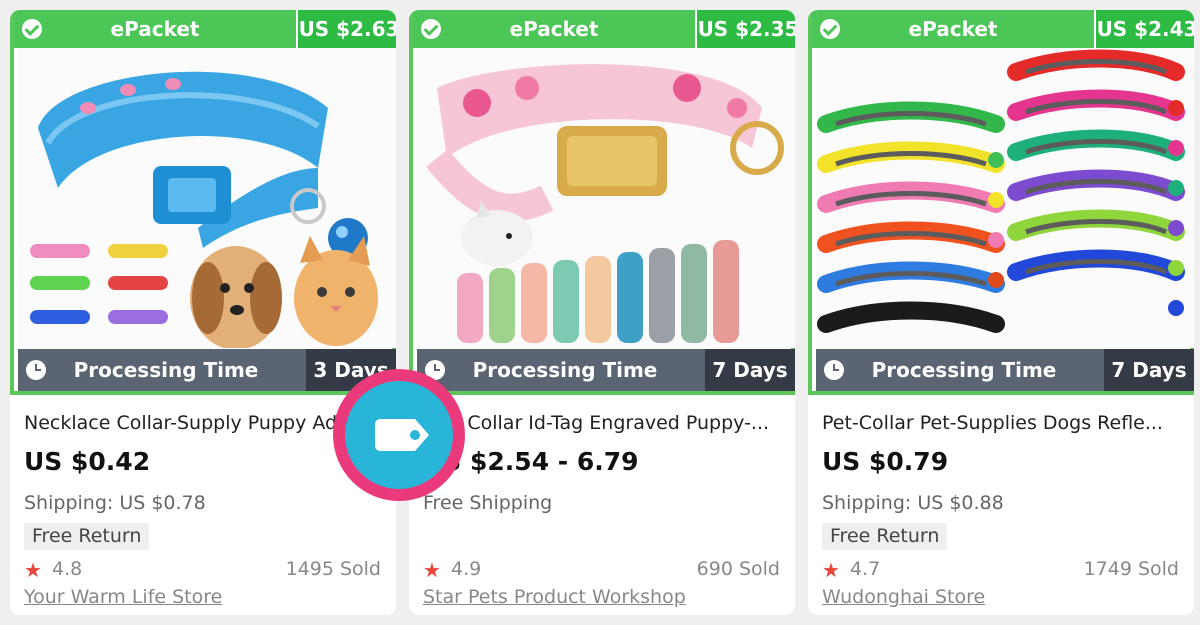  I want to click on sold-count: 1749 Sold, so click(1131, 569).